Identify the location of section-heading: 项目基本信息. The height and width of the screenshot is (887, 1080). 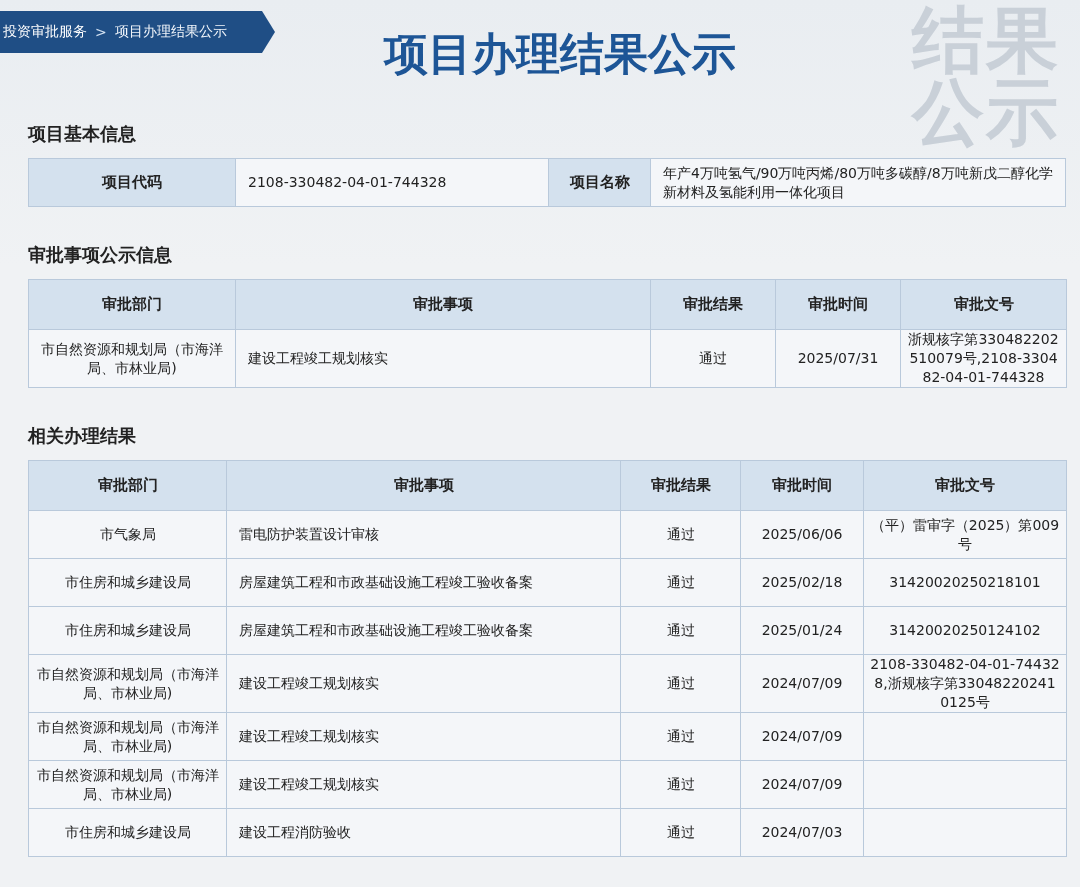
(82, 134).